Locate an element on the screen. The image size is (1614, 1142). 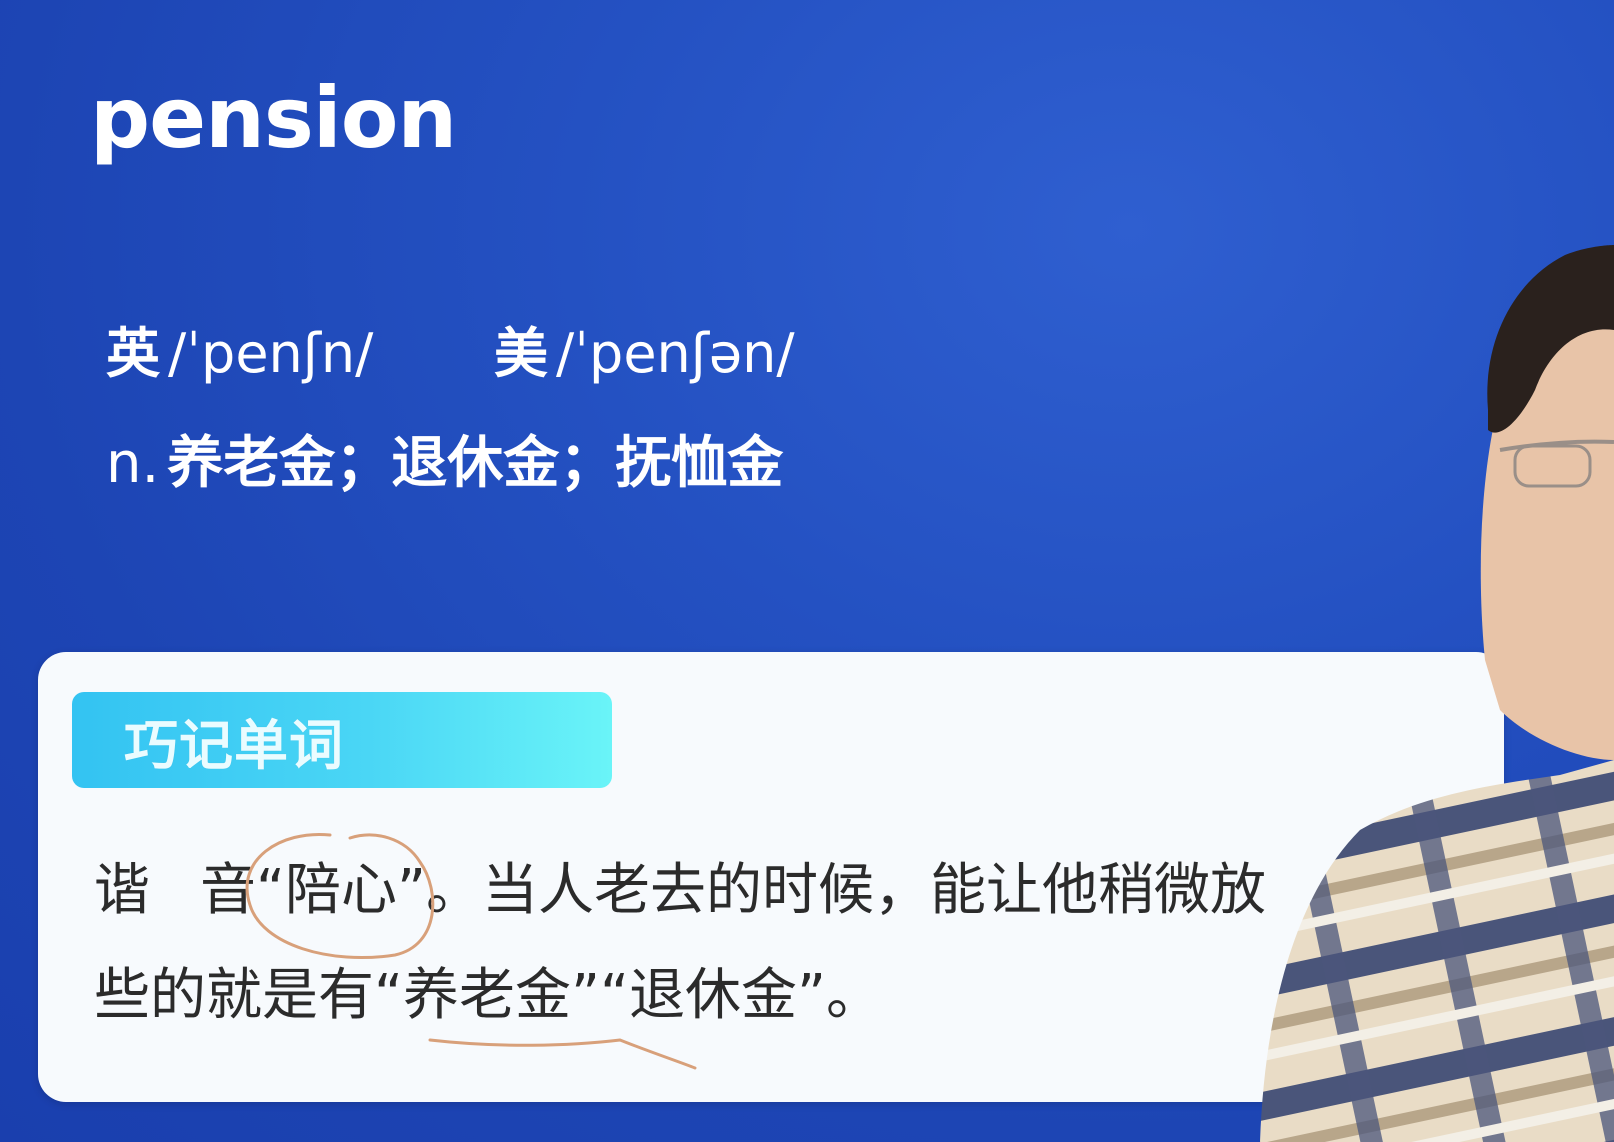
part-of-speech: n. is located at coordinates (133, 463).